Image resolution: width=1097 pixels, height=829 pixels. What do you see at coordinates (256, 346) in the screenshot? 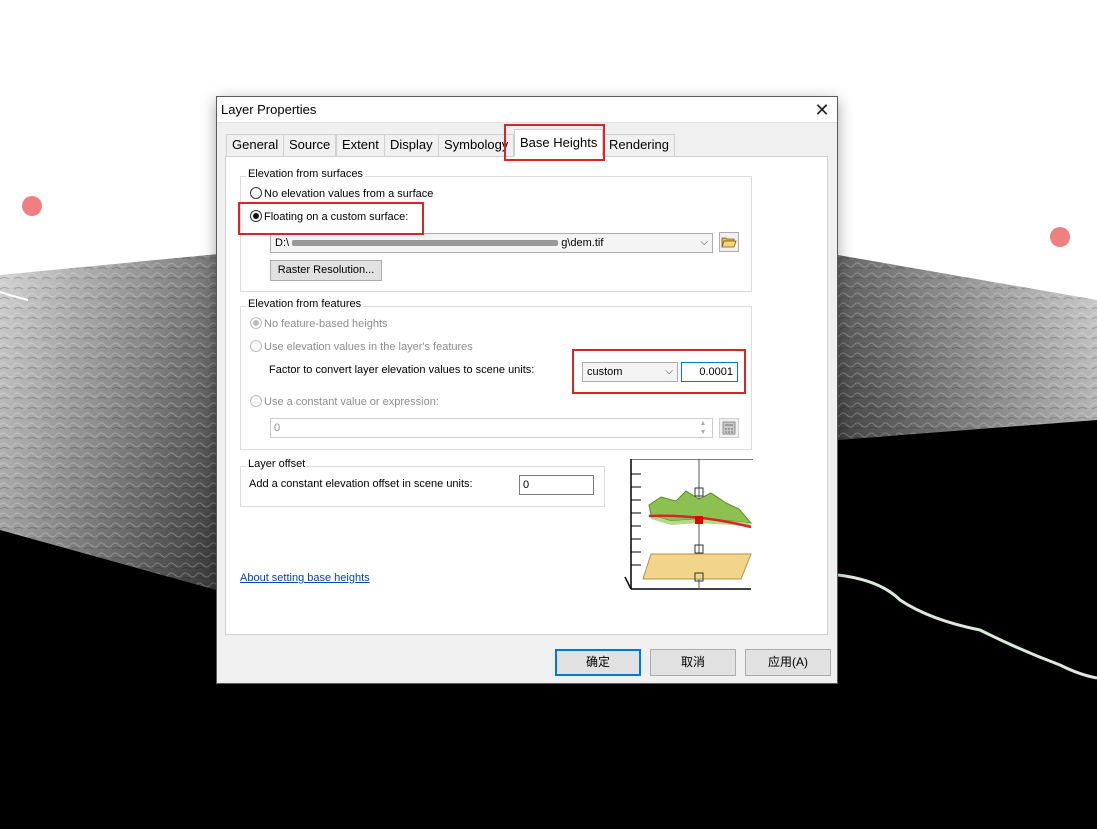
I see `radio-layer-elevation-button` at bounding box center [256, 346].